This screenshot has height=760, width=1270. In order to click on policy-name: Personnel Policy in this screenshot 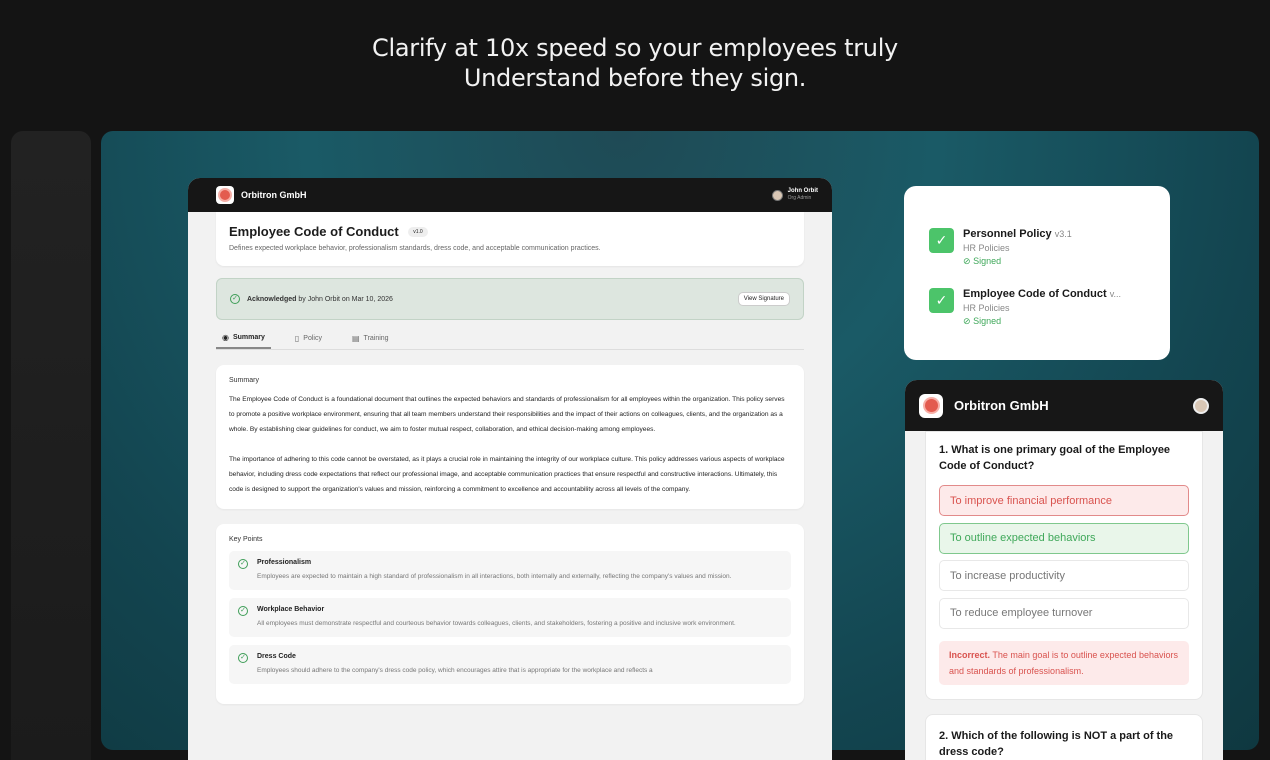, I will do `click(1007, 234)`.